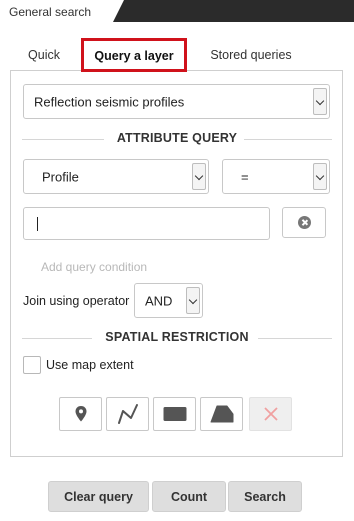  I want to click on join-operator-label: Join using operator, so click(76, 301).